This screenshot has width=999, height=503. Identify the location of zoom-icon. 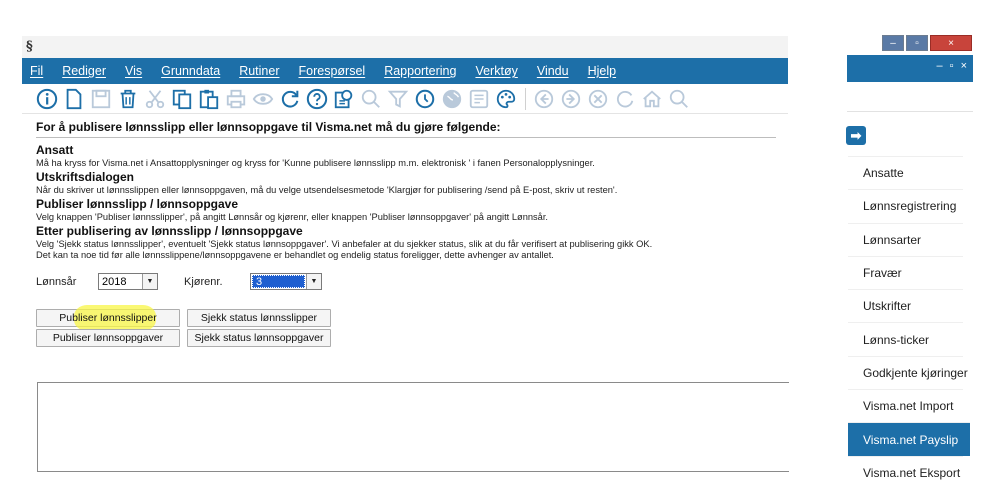
(679, 99).